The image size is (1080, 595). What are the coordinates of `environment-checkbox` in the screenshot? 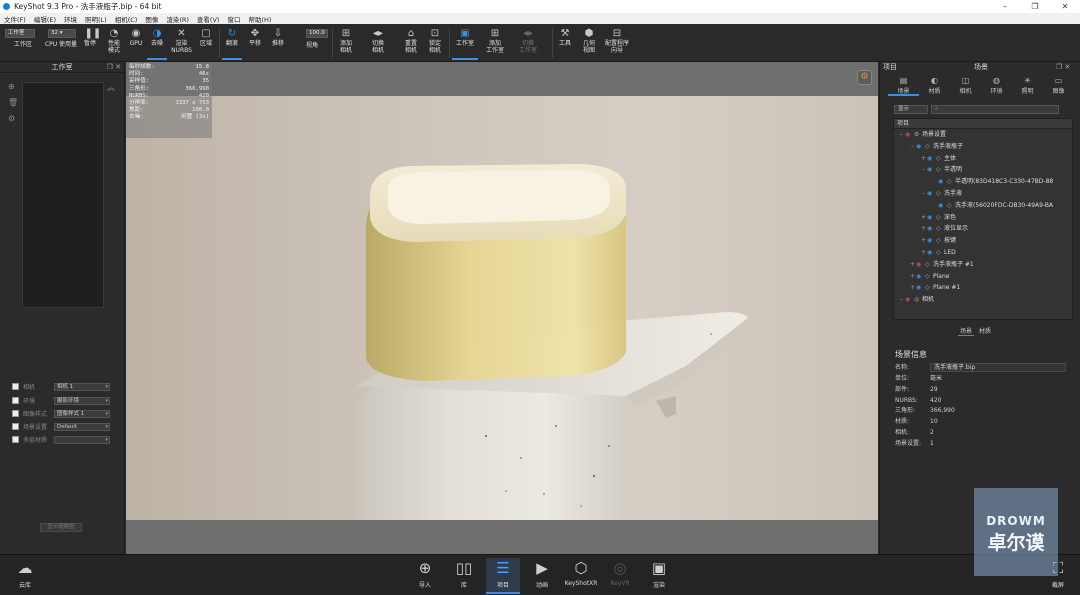 It's located at (15, 400).